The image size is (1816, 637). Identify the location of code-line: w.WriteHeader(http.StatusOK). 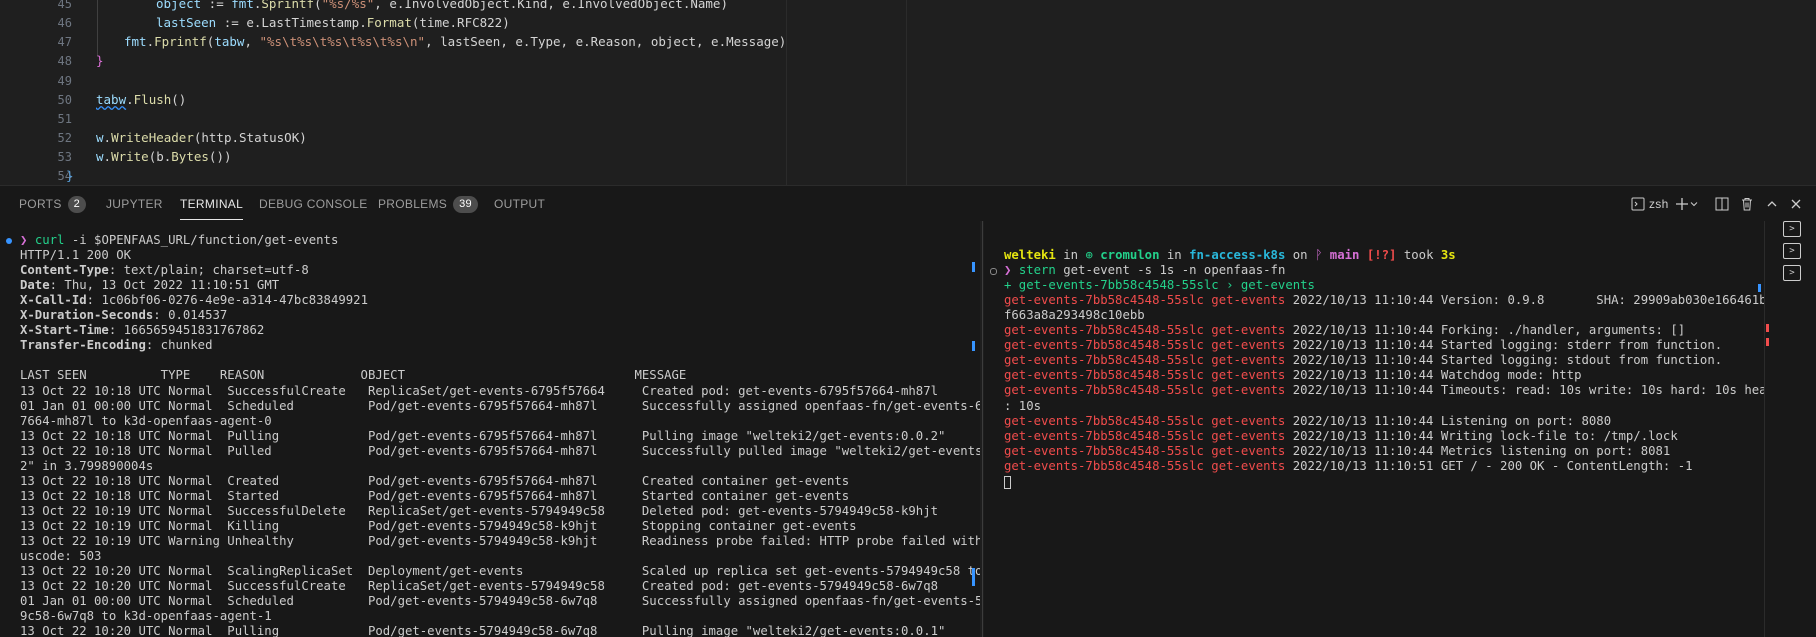
(201, 138).